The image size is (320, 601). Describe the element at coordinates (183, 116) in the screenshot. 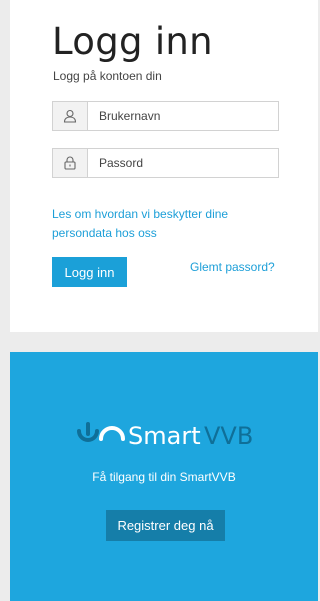

I see `username-input` at that location.